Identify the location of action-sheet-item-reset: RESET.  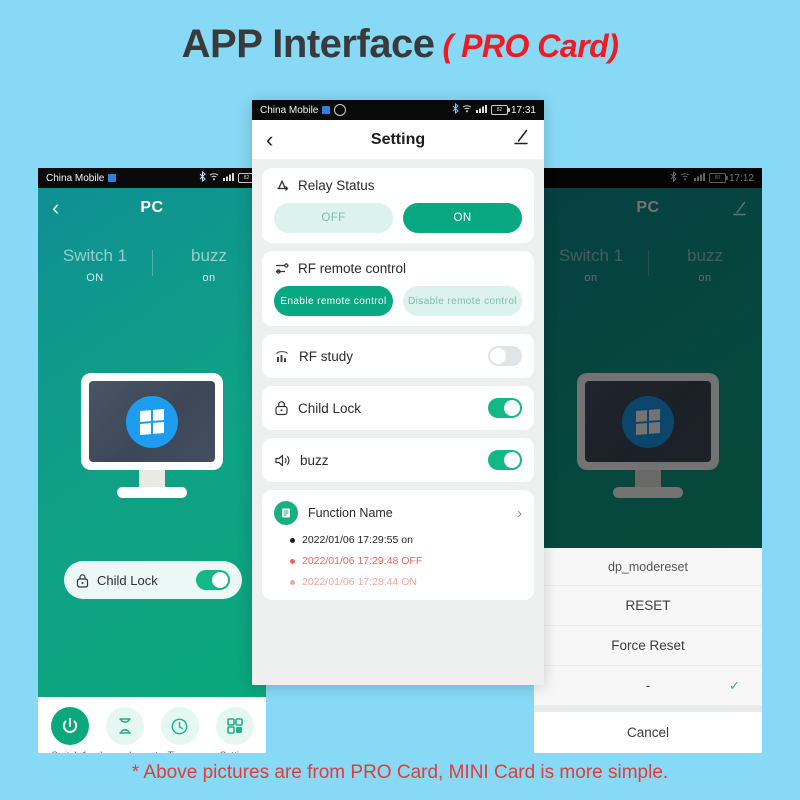
(648, 605).